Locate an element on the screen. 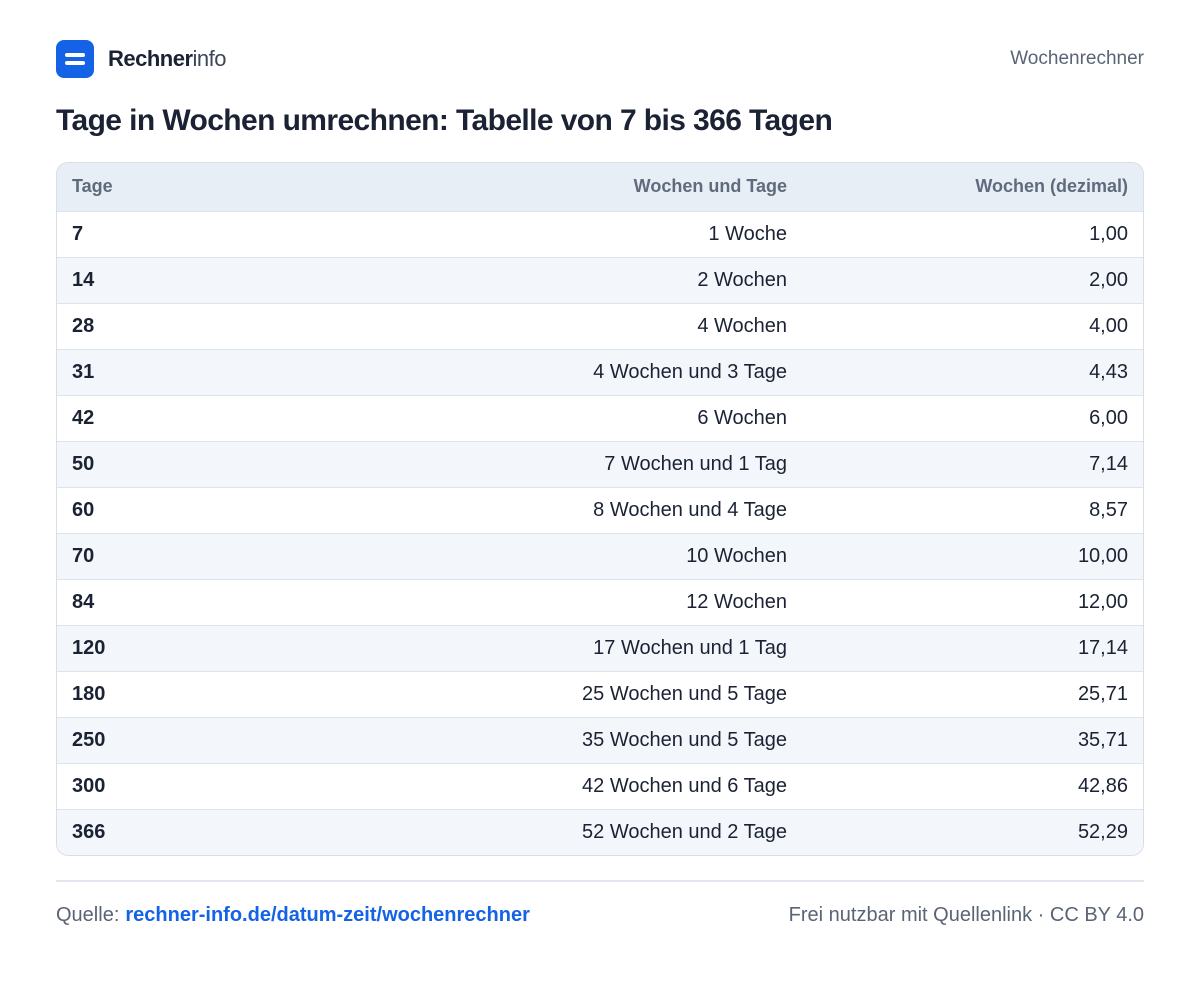  table-row: 120 17 Wochen und 1 Tag 17,14 is located at coordinates (600, 648).